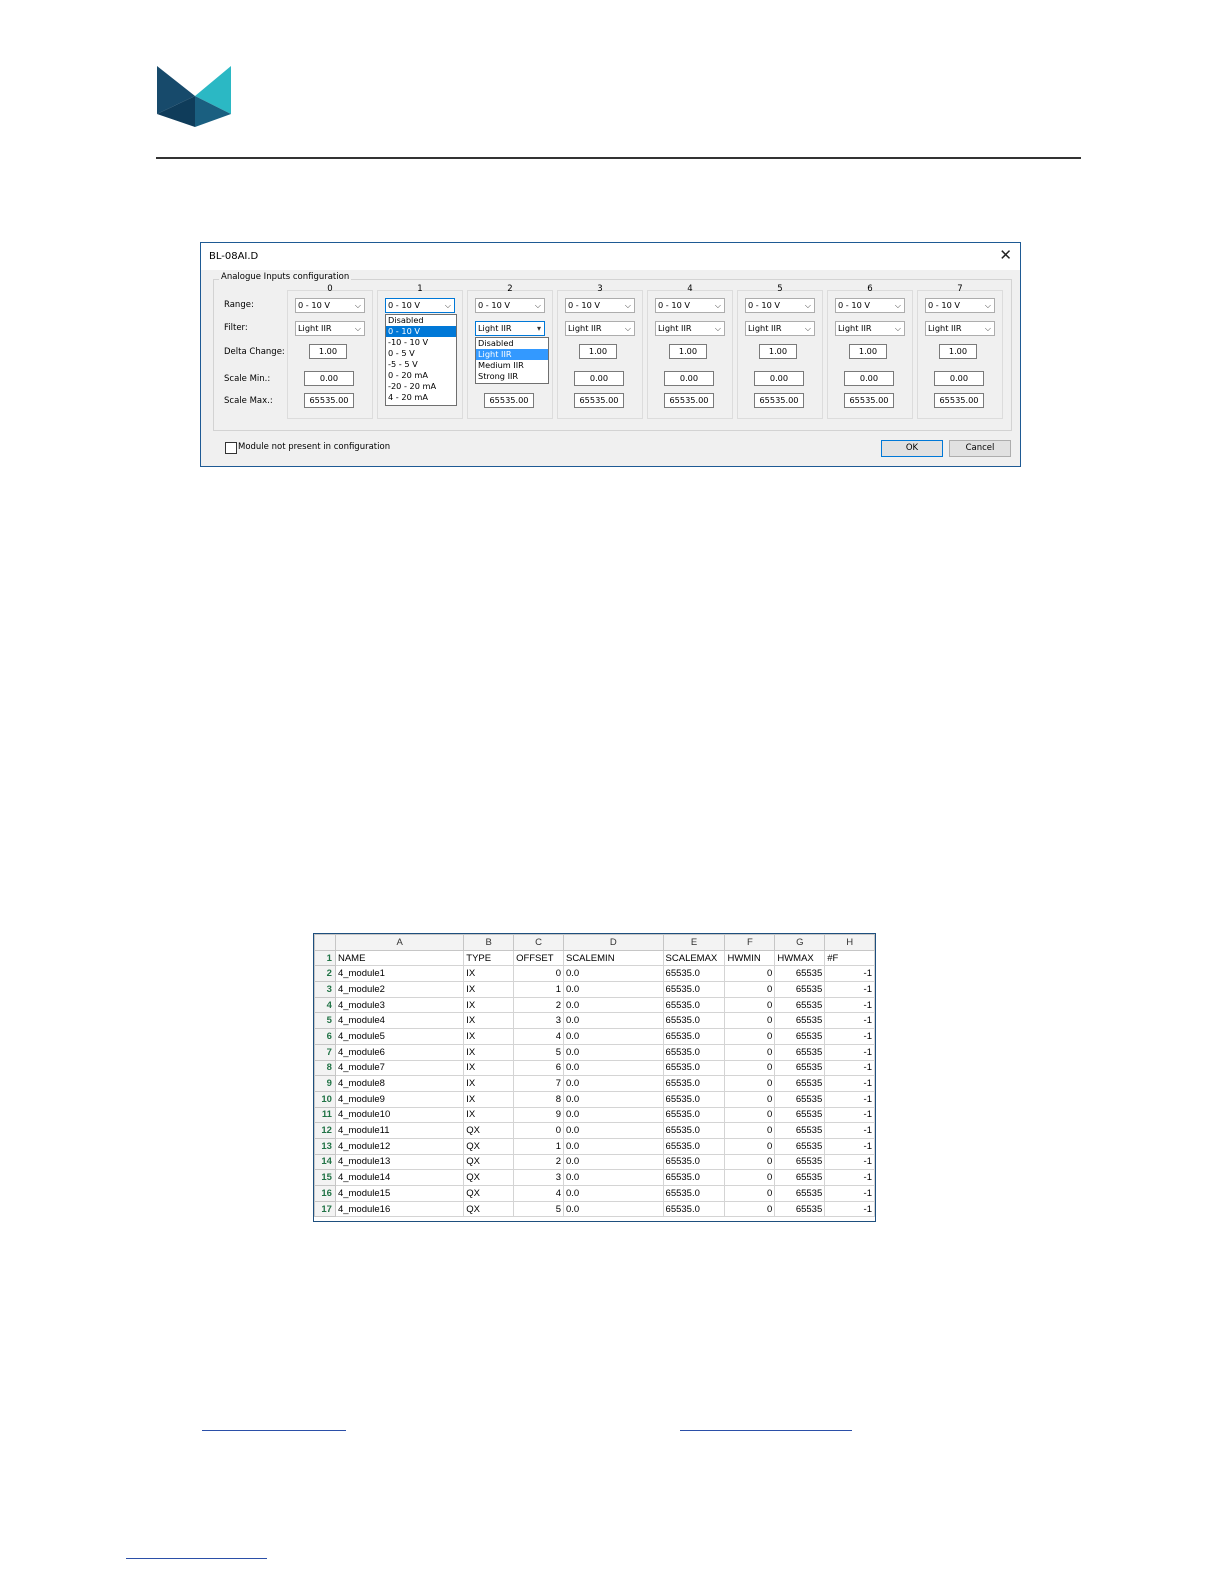  What do you see at coordinates (750, 958) in the screenshot?
I see `table-cell: HWMIN` at bounding box center [750, 958].